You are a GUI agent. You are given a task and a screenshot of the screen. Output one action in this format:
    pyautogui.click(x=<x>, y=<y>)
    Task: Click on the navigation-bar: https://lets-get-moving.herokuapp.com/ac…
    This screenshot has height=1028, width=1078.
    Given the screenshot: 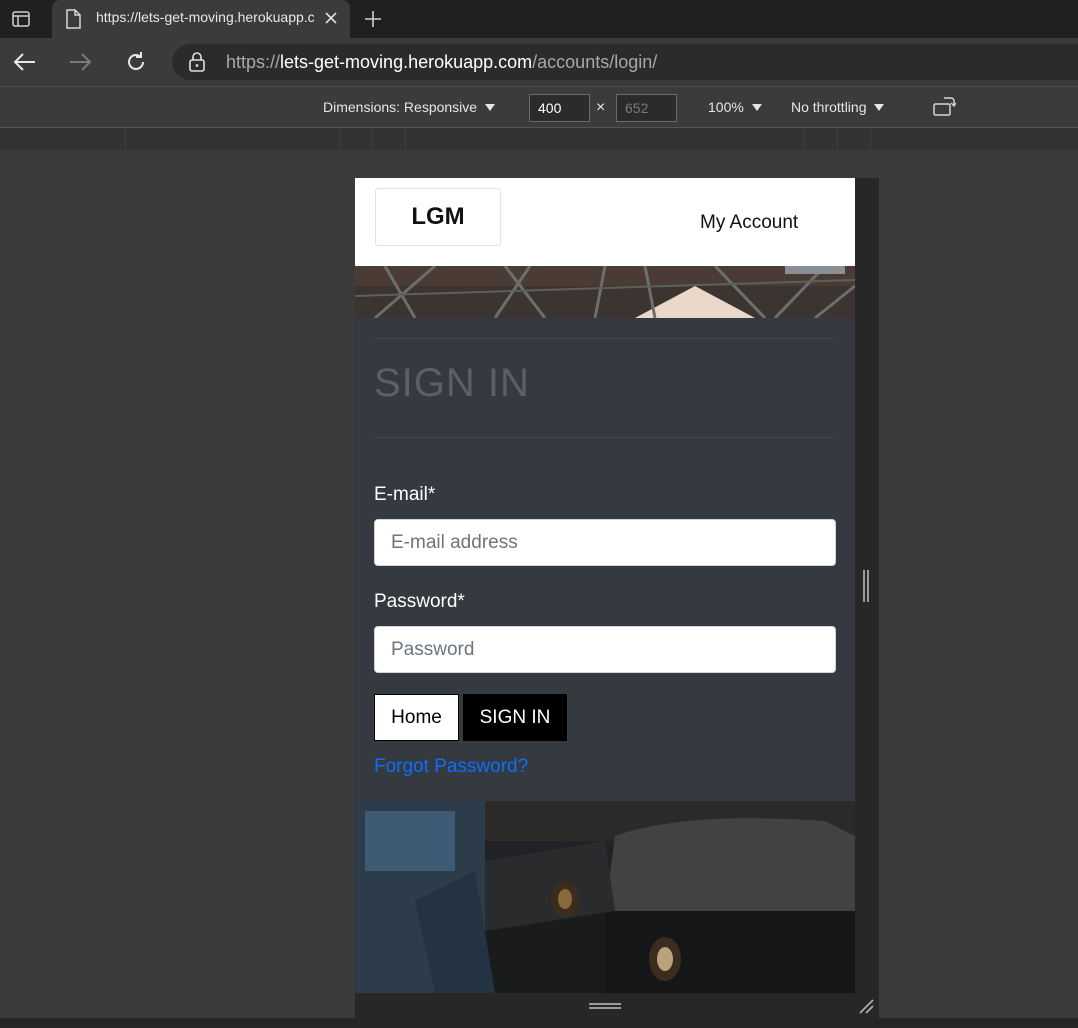 What is the action you would take?
    pyautogui.click(x=539, y=62)
    